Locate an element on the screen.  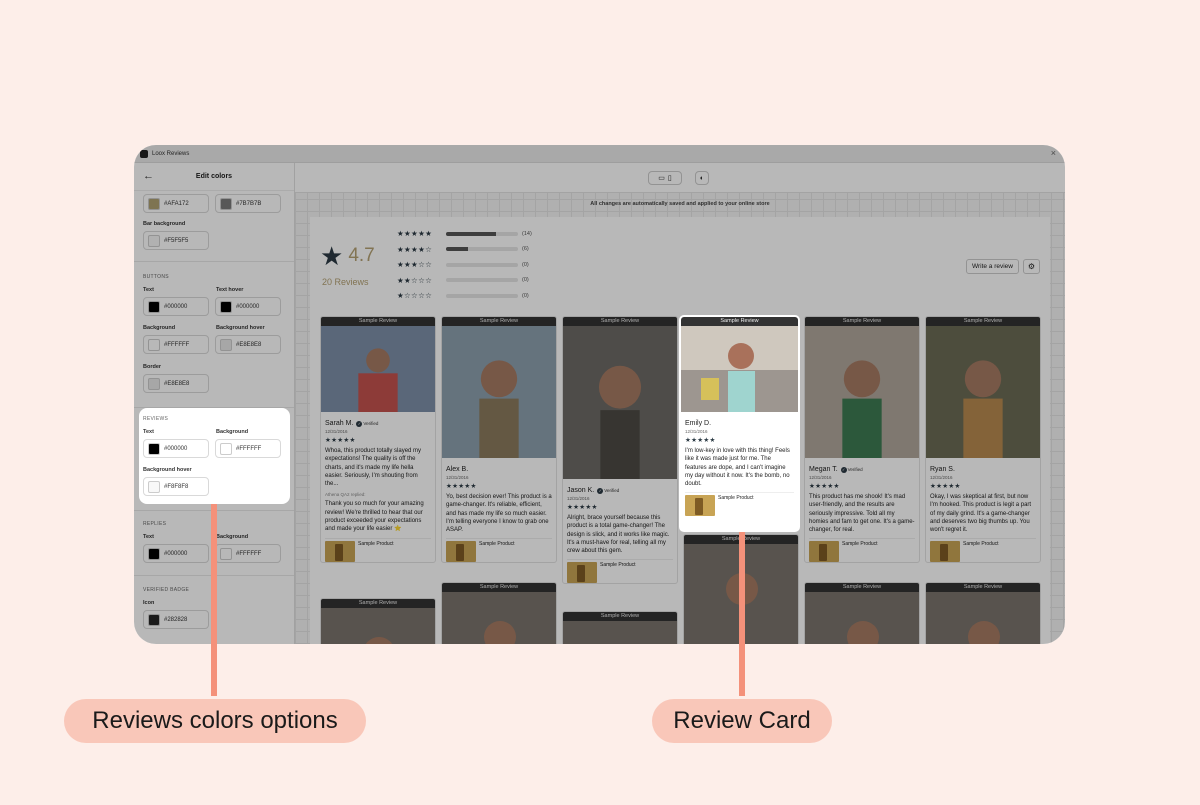
color-field-top-1: #AFA172 is located at coordinates (176, 203).